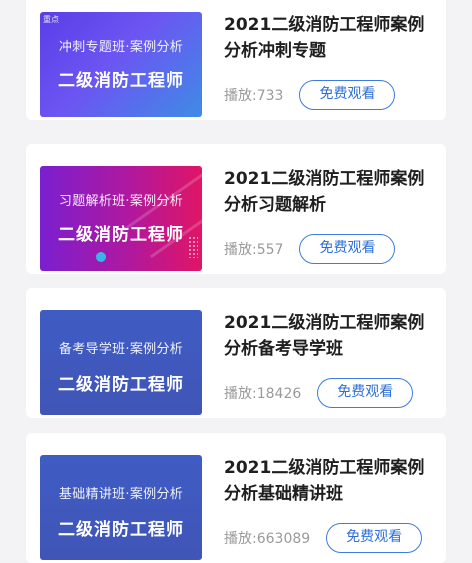 The width and height of the screenshot is (472, 563). I want to click on thumbnail-subtitle: 备考导学班·案例分析, so click(121, 349).